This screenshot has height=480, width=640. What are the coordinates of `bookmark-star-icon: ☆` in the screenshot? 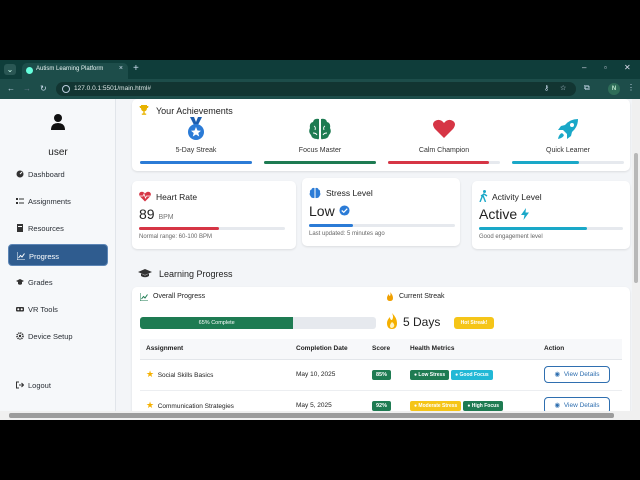 It's located at (563, 88).